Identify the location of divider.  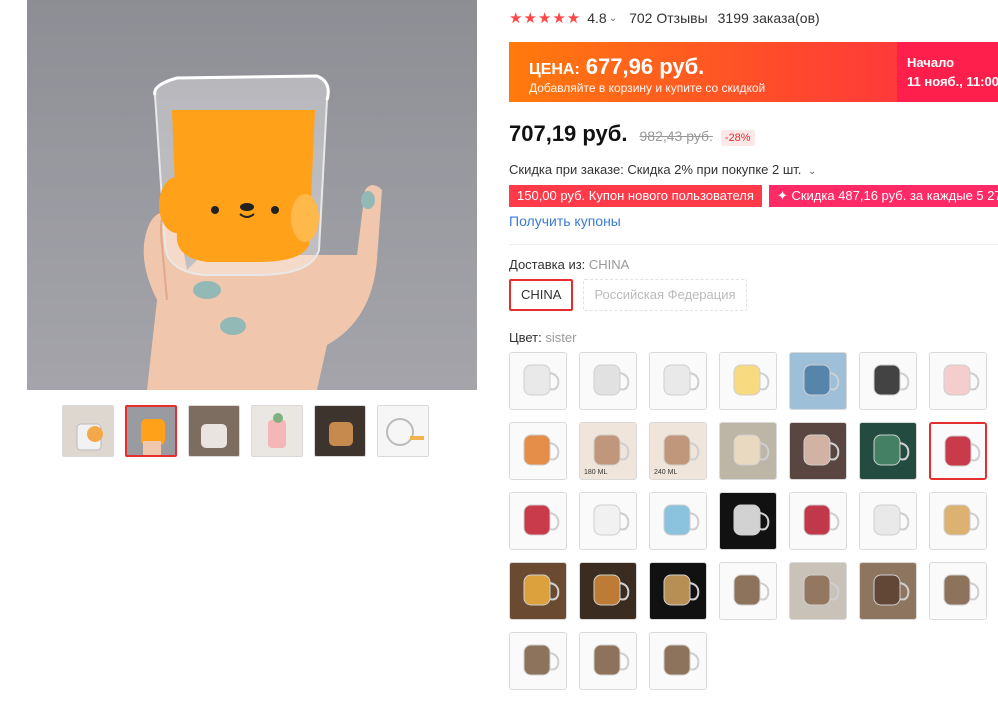
(753, 244).